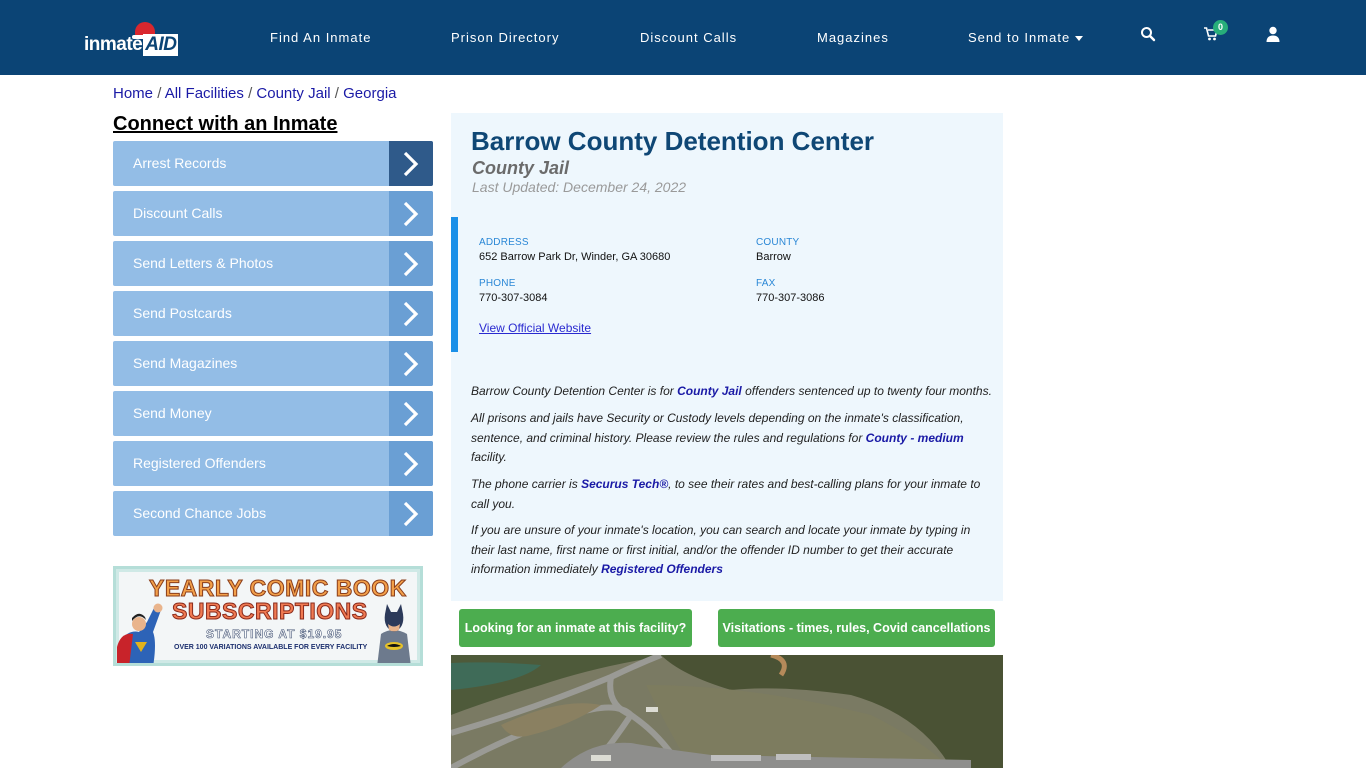 The image size is (1366, 768). Describe the element at coordinates (853, 37) in the screenshot. I see `nav-magazines: Magazines` at that location.